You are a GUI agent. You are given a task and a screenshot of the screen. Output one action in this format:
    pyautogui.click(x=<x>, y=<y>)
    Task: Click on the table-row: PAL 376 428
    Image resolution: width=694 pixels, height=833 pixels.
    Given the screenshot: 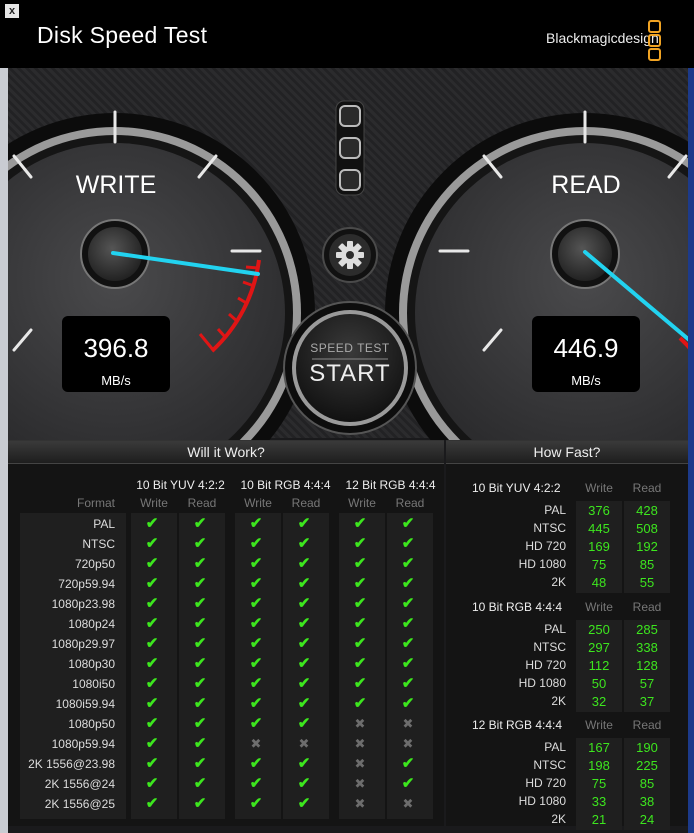 What is the action you would take?
    pyautogui.click(x=567, y=512)
    